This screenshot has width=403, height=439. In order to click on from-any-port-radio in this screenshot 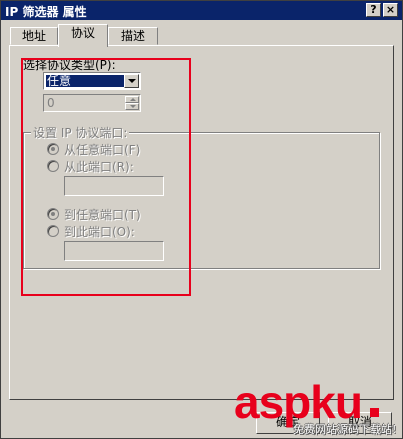, I will do `click(53, 149)`.